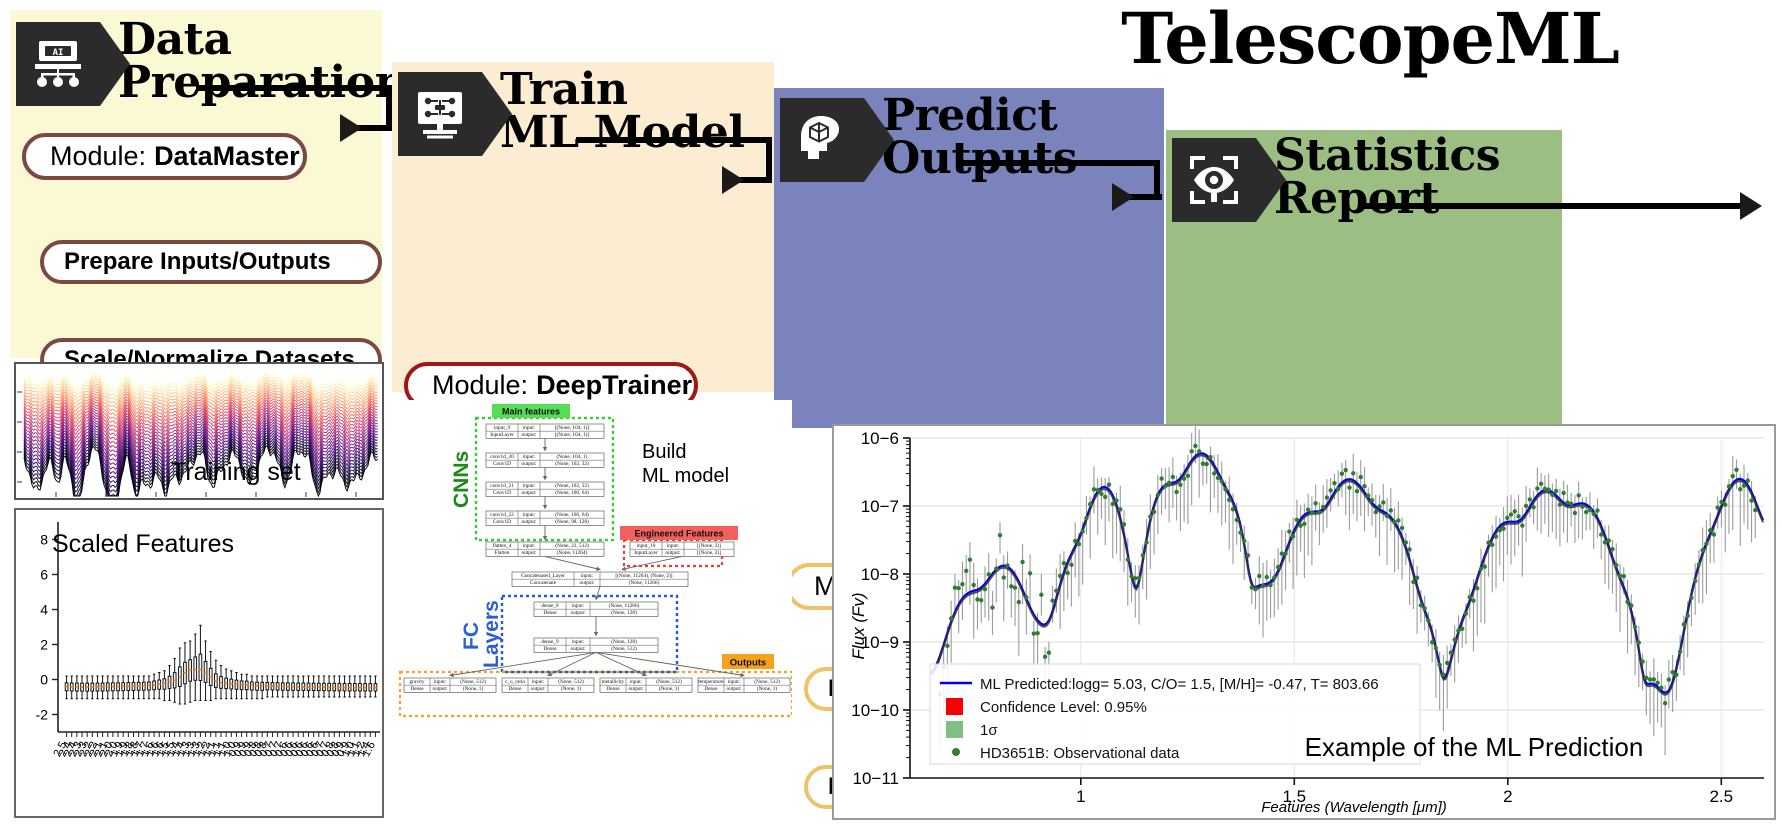 This screenshot has height=825, width=1782. Describe the element at coordinates (199, 431) in the screenshot. I see `training-set-plot: Training set` at that location.